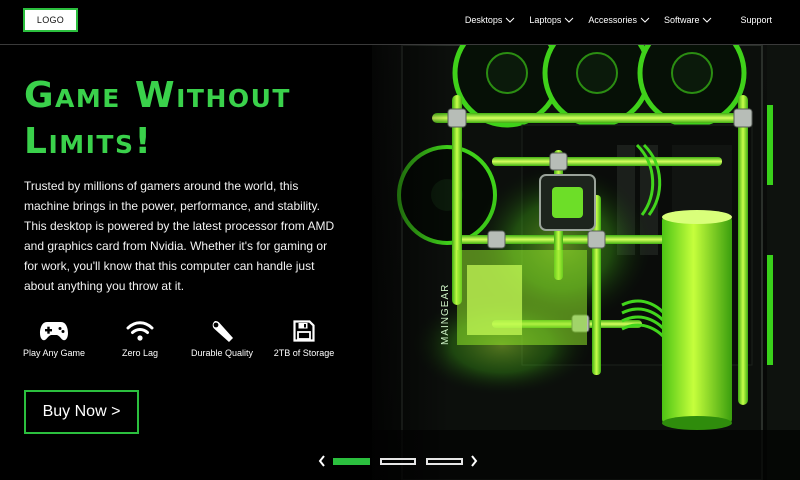  I want to click on feature-play-any-game: Play Any Game, so click(54, 338).